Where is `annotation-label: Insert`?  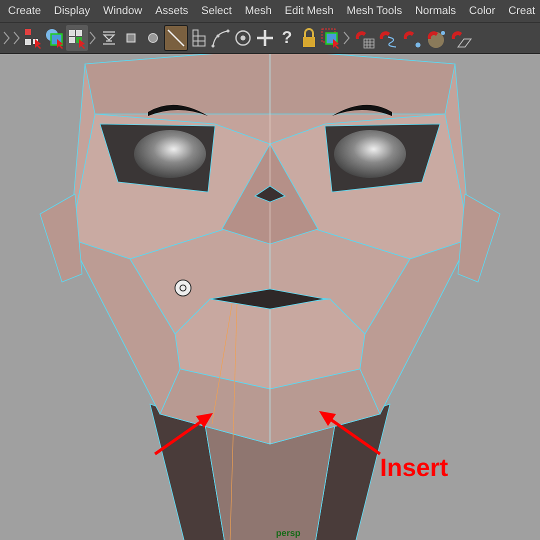
annotation-label: Insert is located at coordinates (414, 468).